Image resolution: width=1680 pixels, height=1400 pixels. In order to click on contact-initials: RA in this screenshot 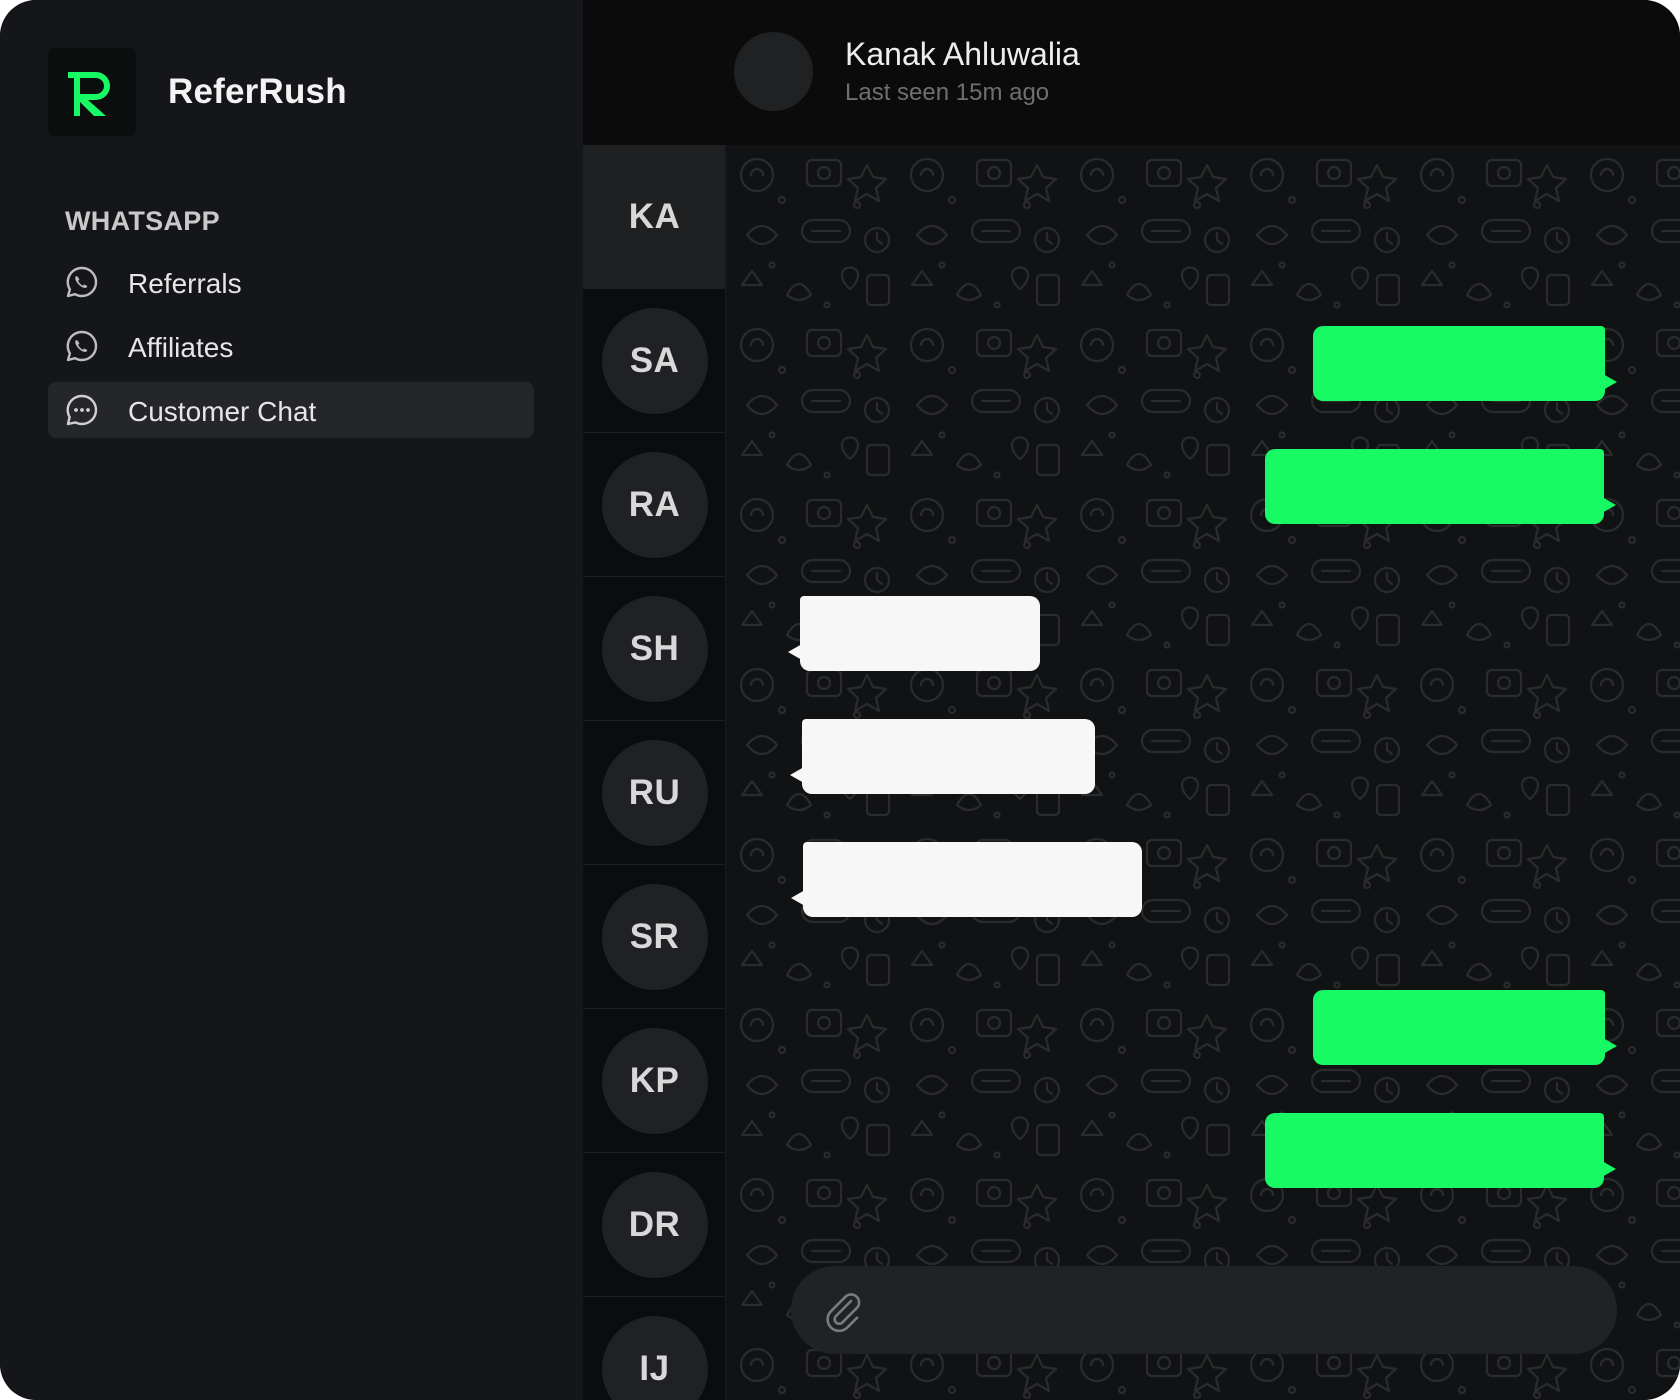, I will do `click(654, 504)`.